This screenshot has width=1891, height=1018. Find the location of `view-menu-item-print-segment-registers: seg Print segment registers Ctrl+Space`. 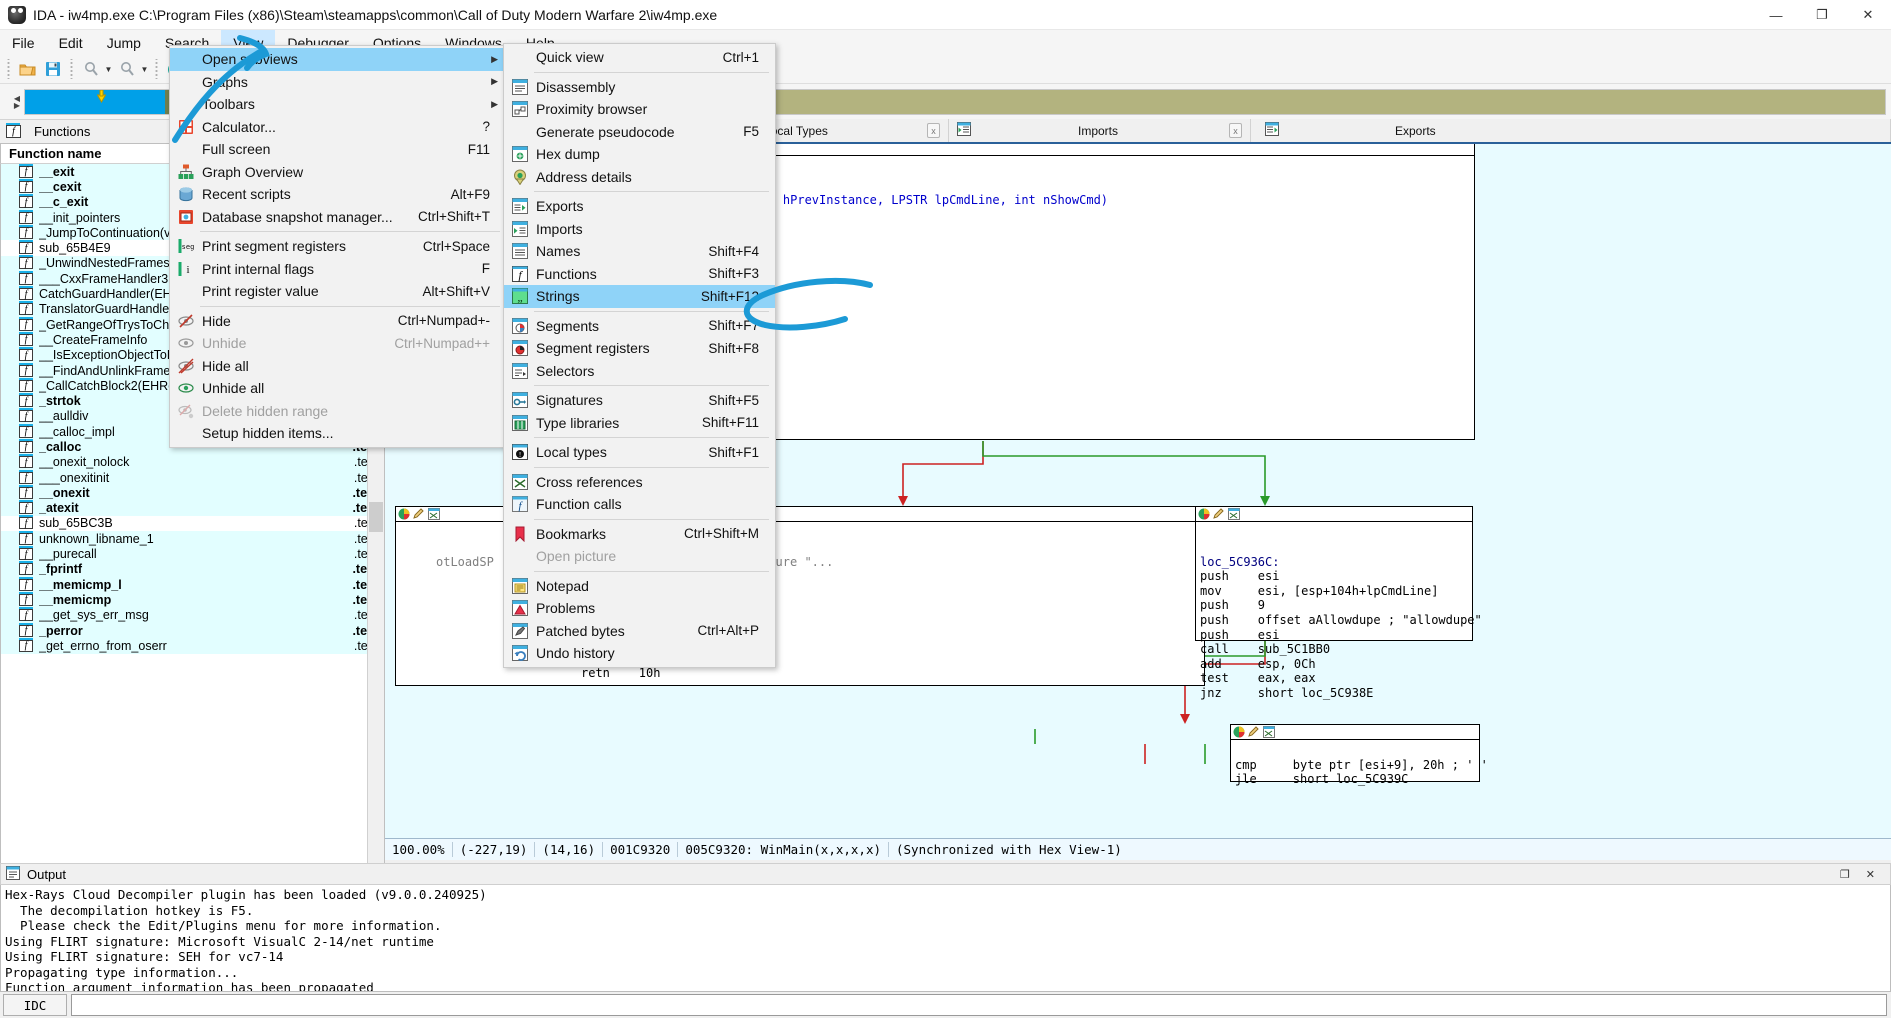

view-menu-item-print-segment-registers: seg Print segment registers Ctrl+Space is located at coordinates (338, 246).